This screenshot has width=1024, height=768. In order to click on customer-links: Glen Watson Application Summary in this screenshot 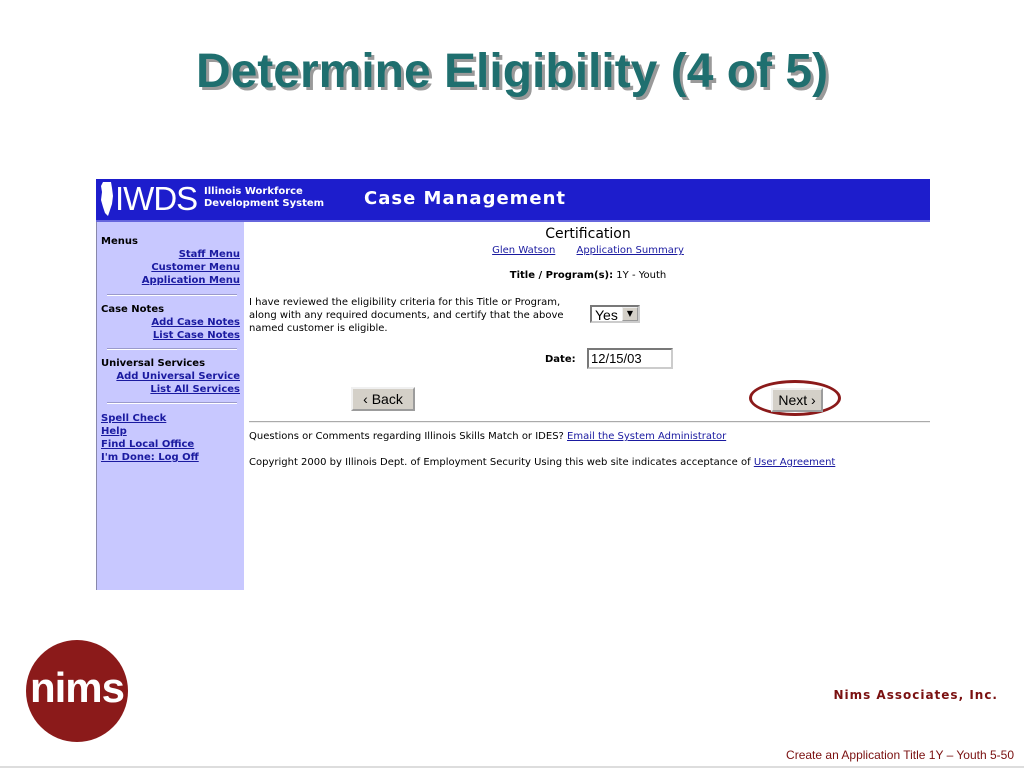, I will do `click(588, 250)`.